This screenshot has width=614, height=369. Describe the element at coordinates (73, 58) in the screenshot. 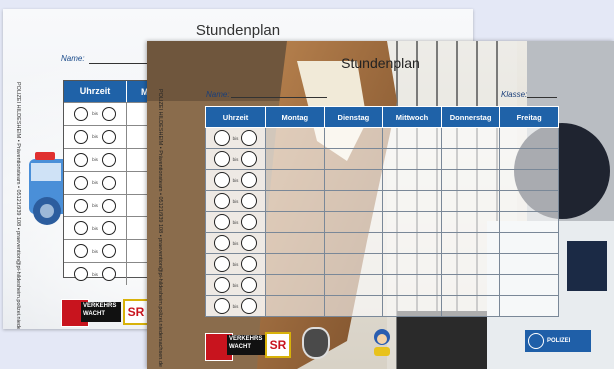

I see `back-name-label: Name:` at that location.